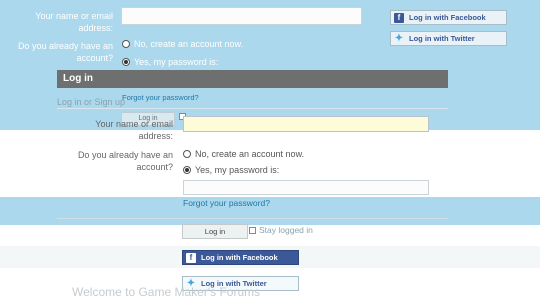 The width and height of the screenshot is (540, 300). Describe the element at coordinates (215, 231) in the screenshot. I see `dialog-login-button: Log in` at that location.